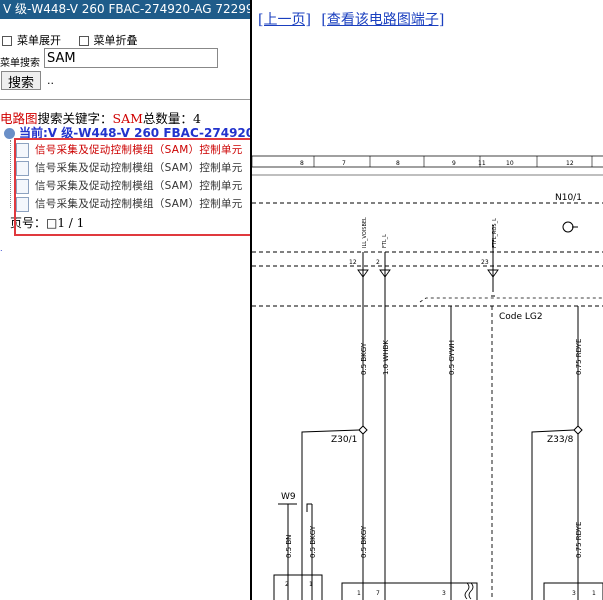  Describe the element at coordinates (570, 163) in the screenshot. I see `ruler-tick: 12` at that location.